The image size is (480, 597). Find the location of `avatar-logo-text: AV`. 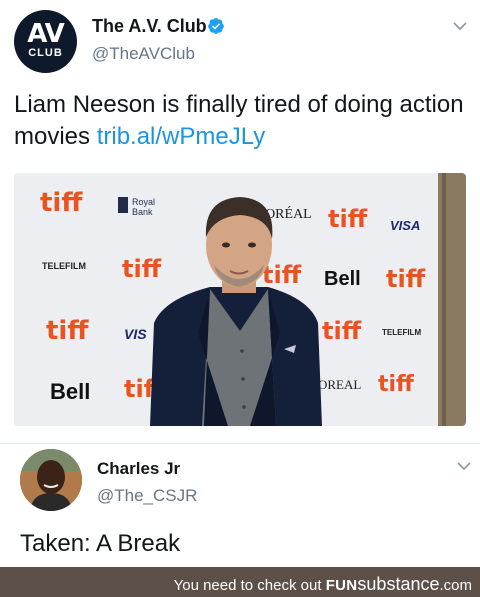

avatar-logo-text: AV is located at coordinates (45, 34).